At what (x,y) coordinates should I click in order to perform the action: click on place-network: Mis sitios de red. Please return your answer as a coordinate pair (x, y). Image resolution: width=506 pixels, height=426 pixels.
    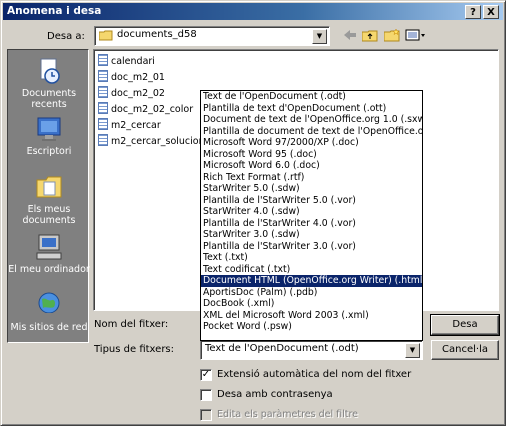
    Looking at the image, I should click on (49, 311).